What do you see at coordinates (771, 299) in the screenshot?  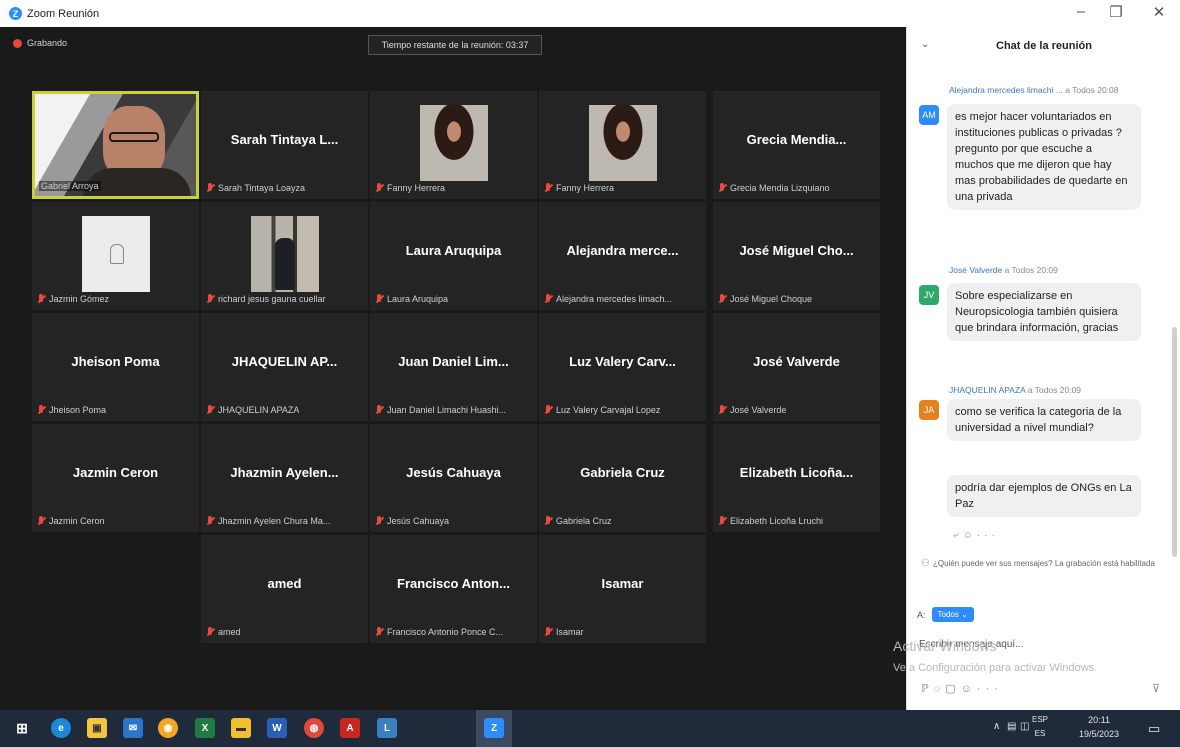 I see `participant-name: José Miguel Choque` at bounding box center [771, 299].